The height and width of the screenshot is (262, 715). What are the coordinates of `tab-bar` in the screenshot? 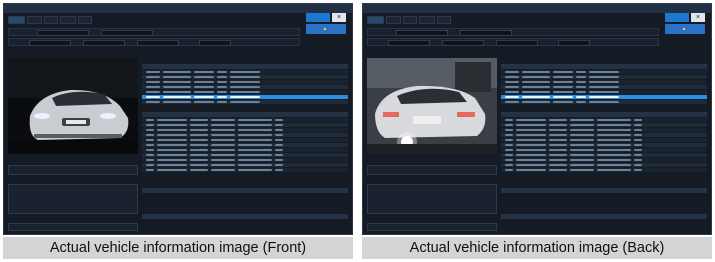 It's located at (409, 20).